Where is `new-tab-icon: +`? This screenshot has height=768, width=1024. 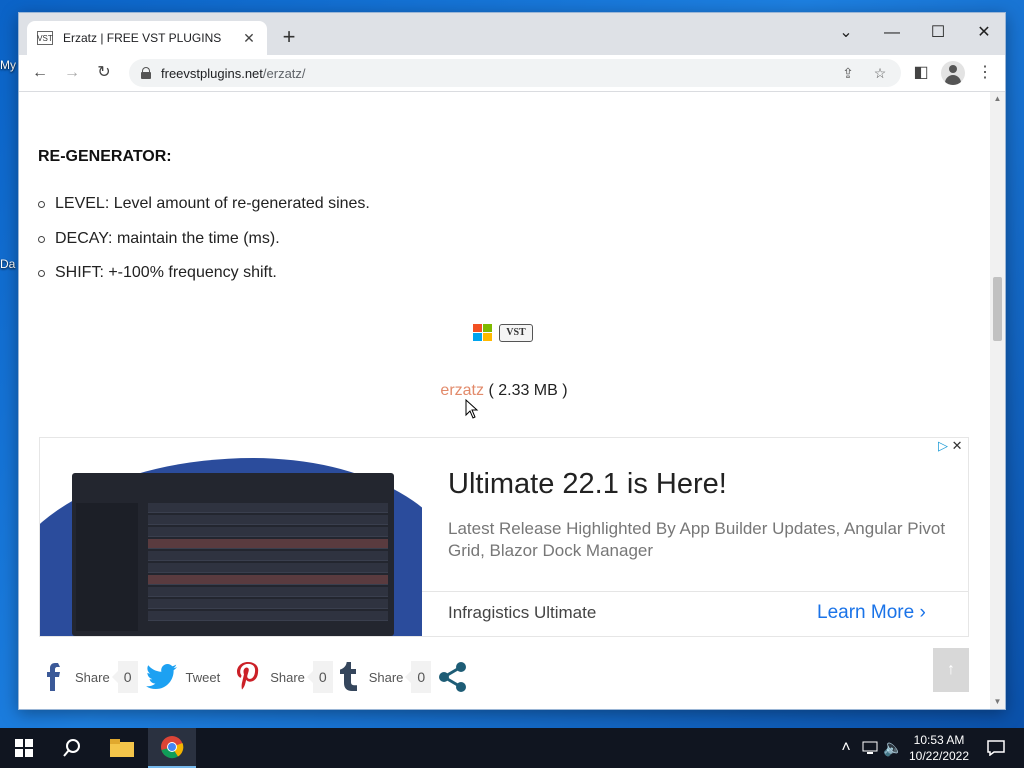 new-tab-icon: + is located at coordinates (289, 38).